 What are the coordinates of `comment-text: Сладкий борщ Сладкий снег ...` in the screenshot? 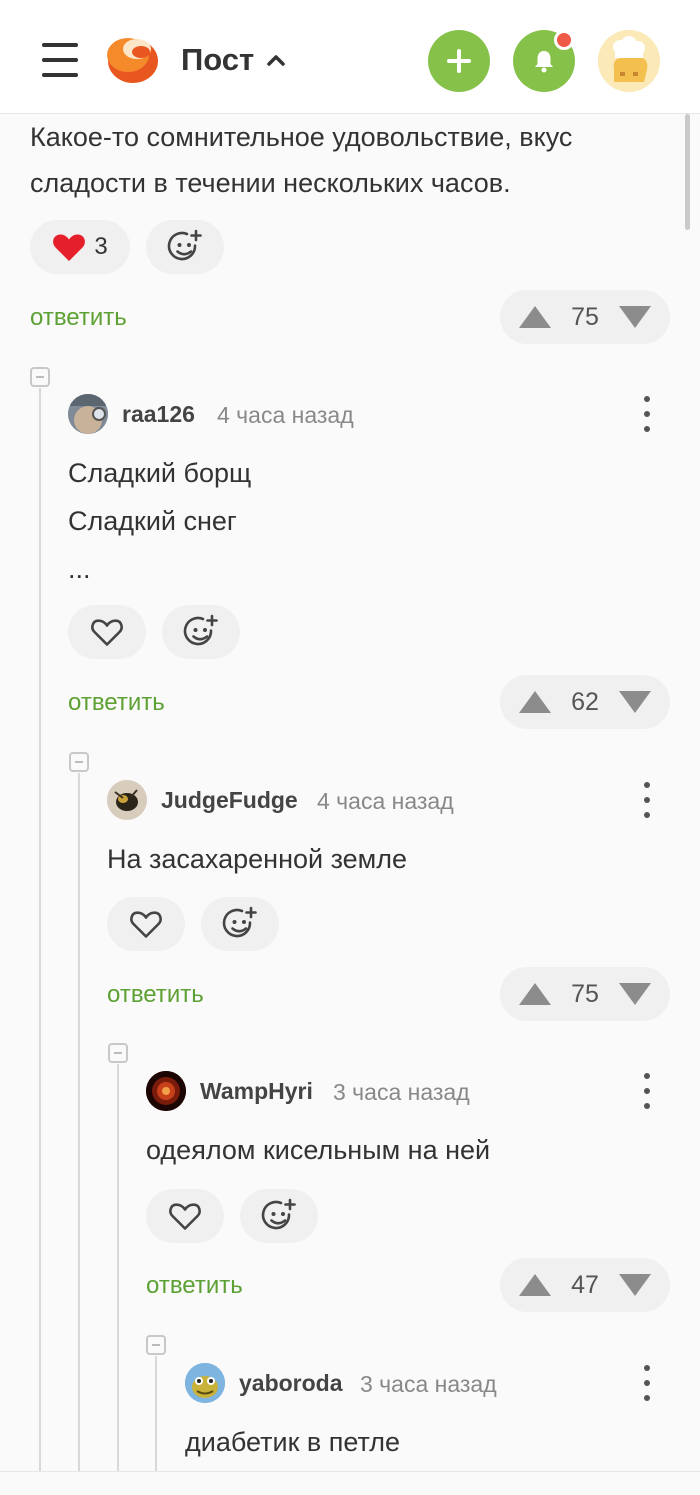 It's located at (160, 521).